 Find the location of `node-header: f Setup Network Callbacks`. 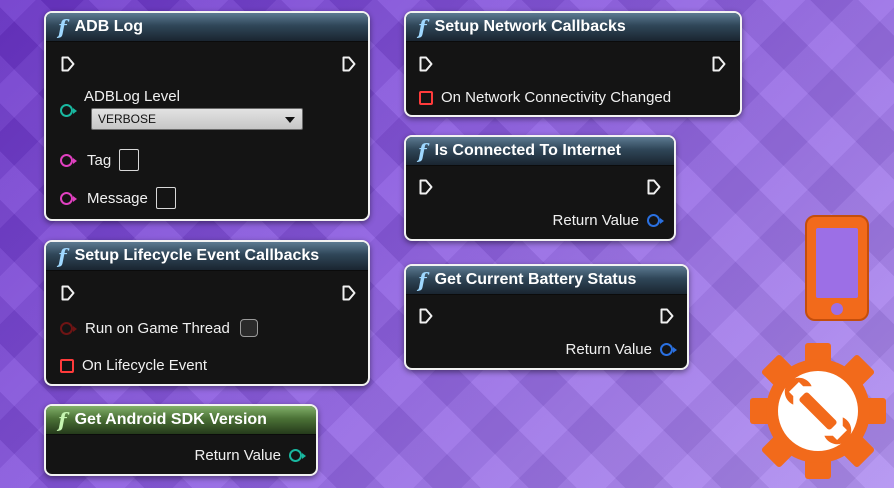

node-header: f Setup Network Callbacks is located at coordinates (573, 27).